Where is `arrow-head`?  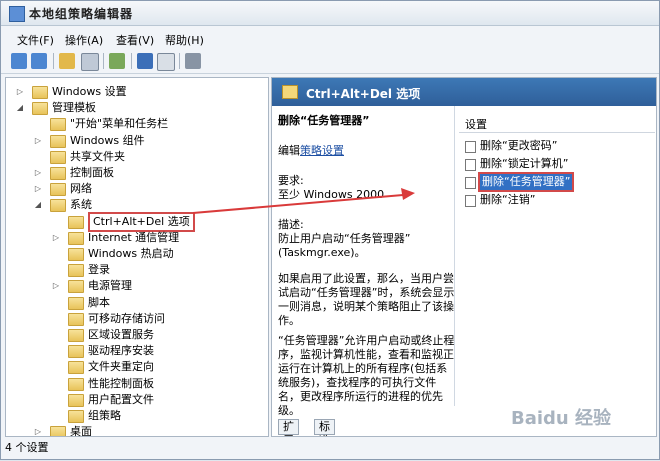
arrow-head is located at coordinates (408, 194).